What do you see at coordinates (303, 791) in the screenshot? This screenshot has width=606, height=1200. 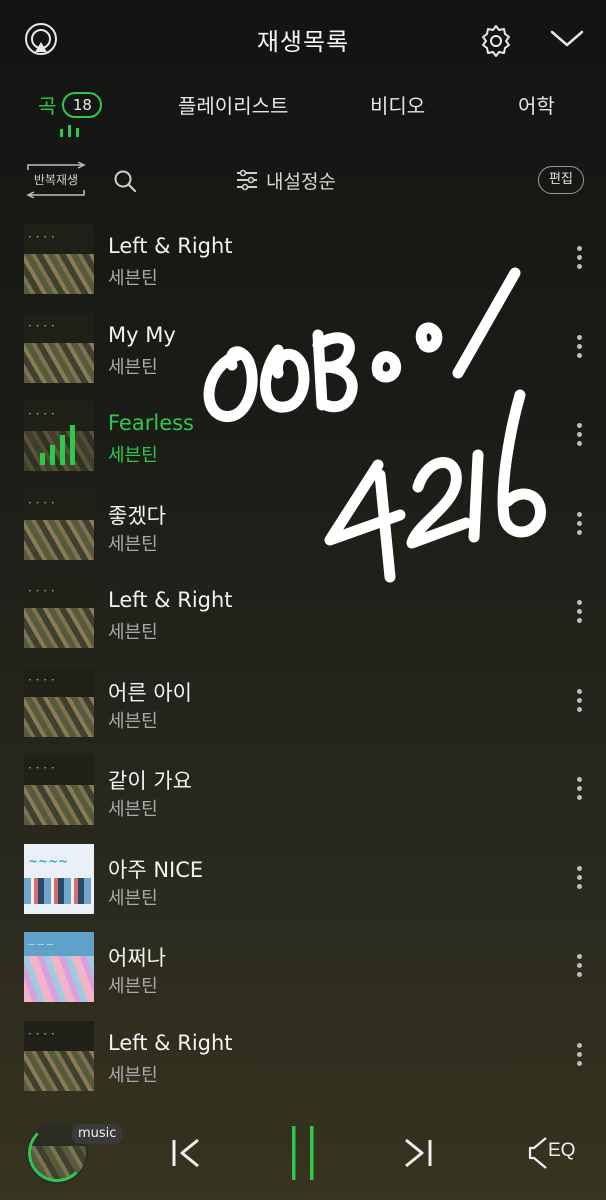 I see `list-item: · · · · 같이 가요 세븐틴` at bounding box center [303, 791].